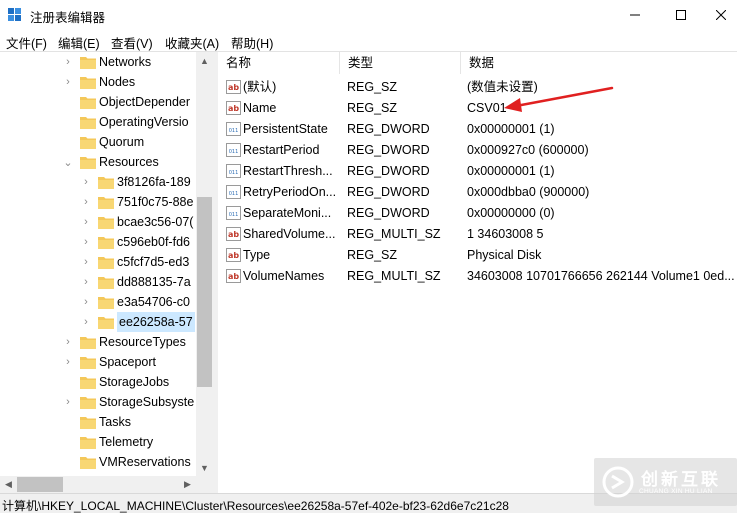 The height and width of the screenshot is (513, 737). I want to click on tree-node: › c5fcf7d5-ed3, so click(98, 262).